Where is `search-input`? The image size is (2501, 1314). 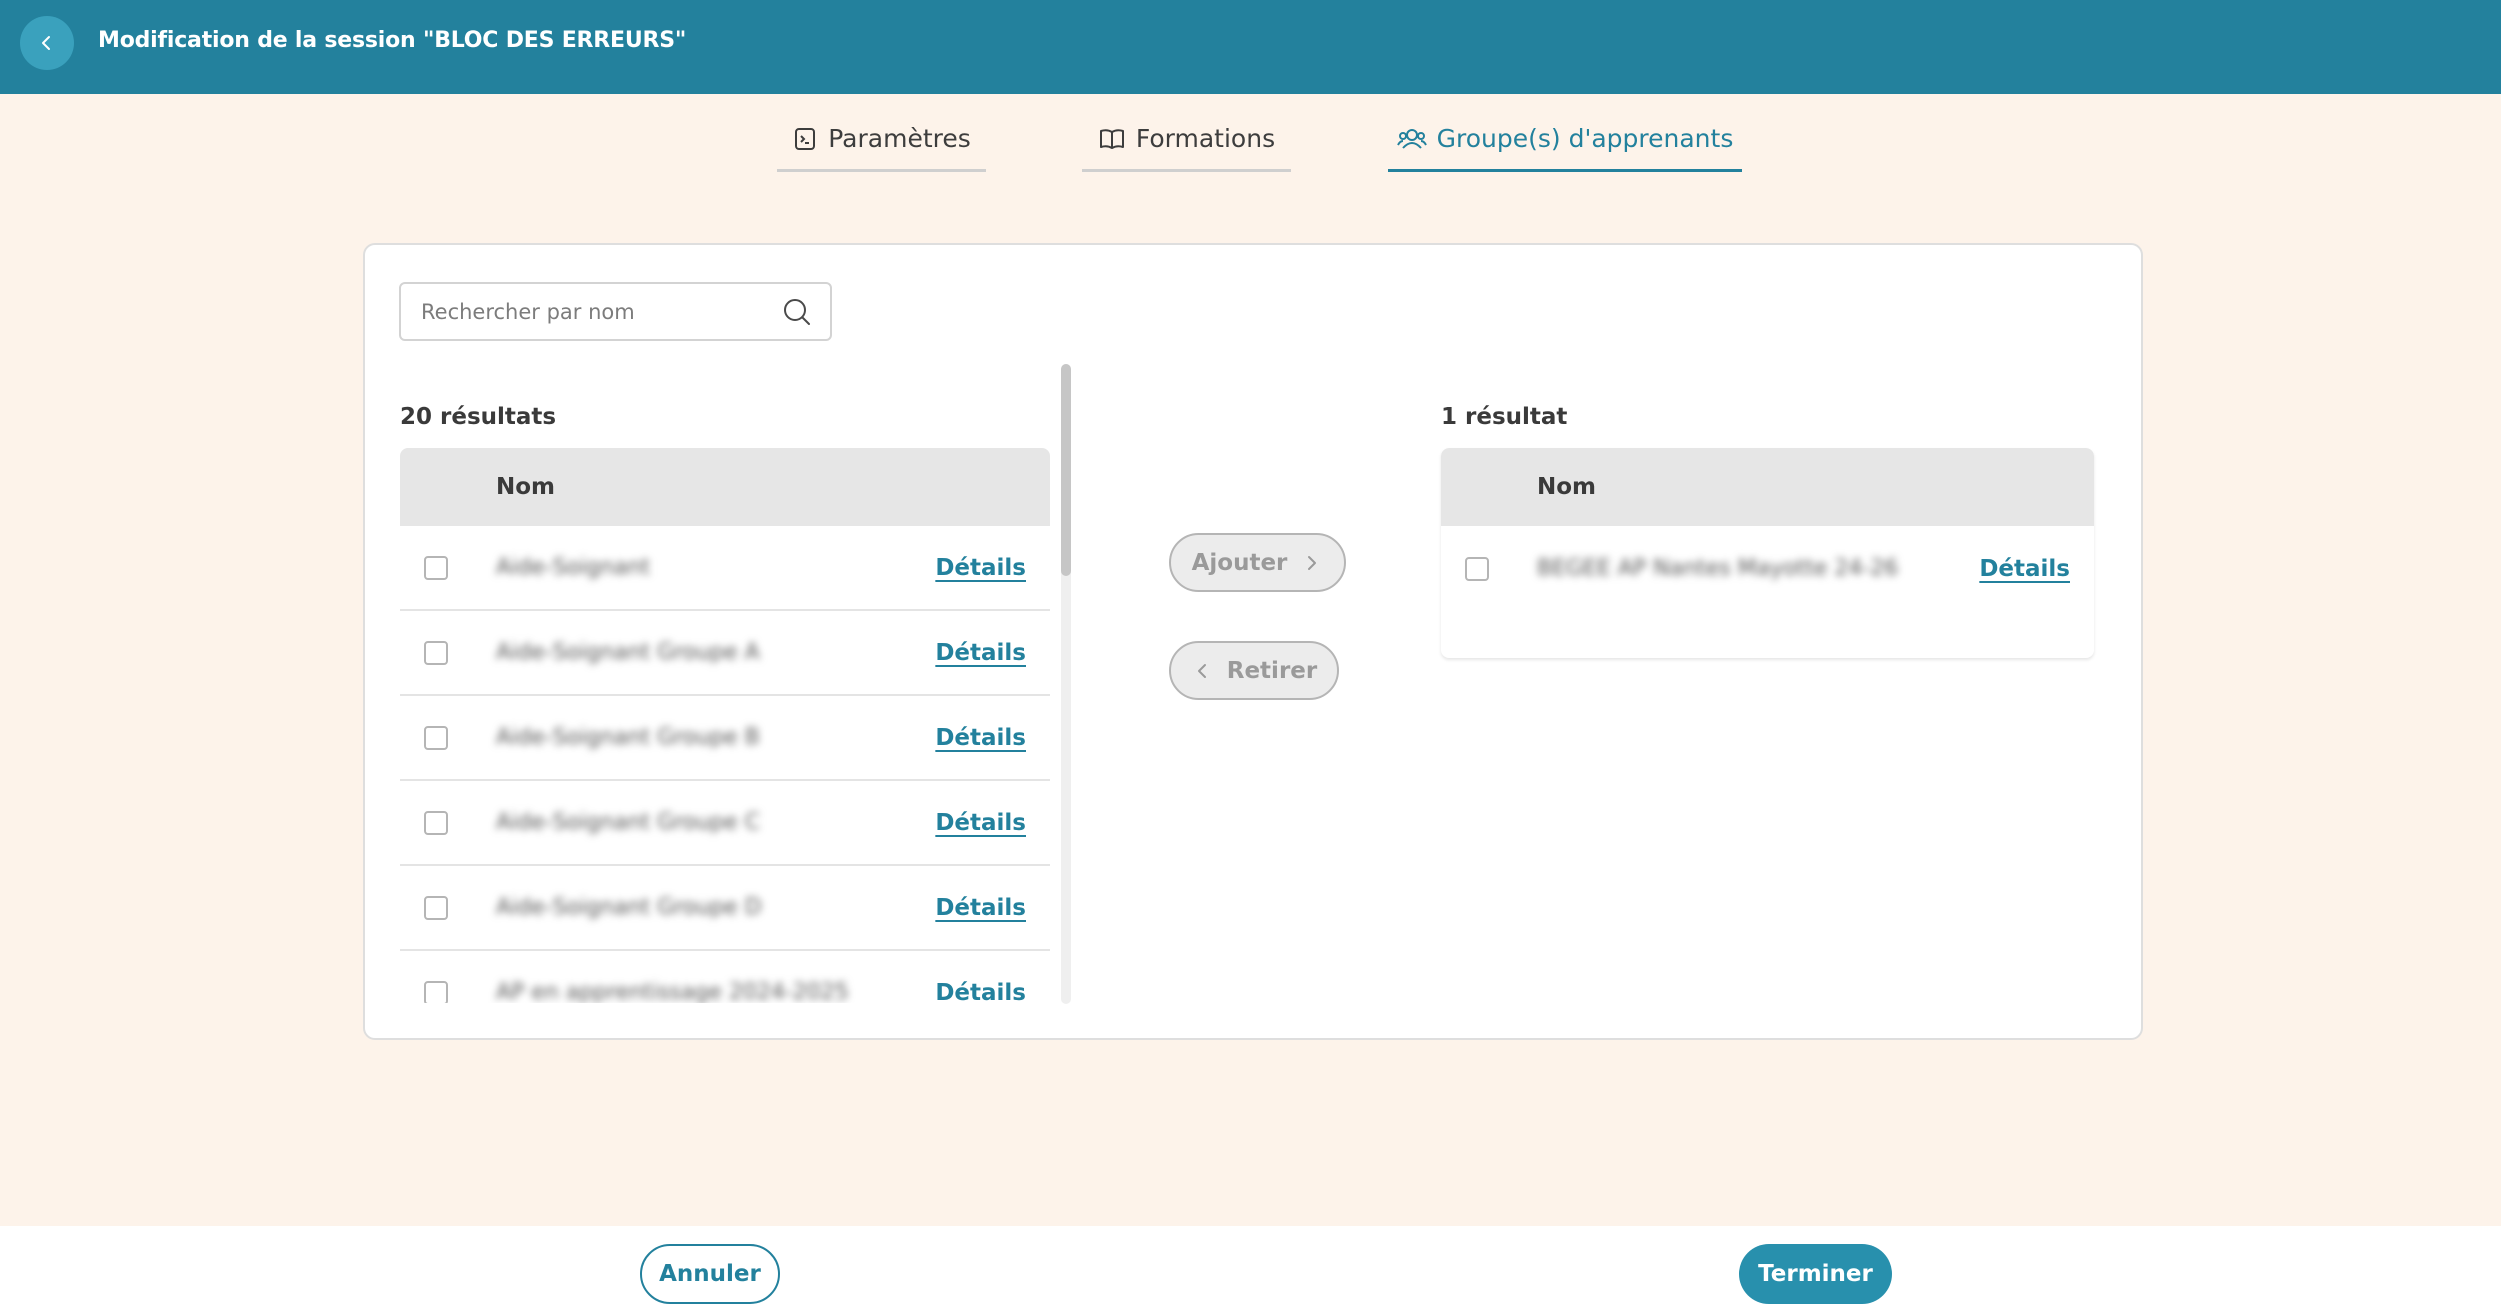 search-input is located at coordinates (601, 311).